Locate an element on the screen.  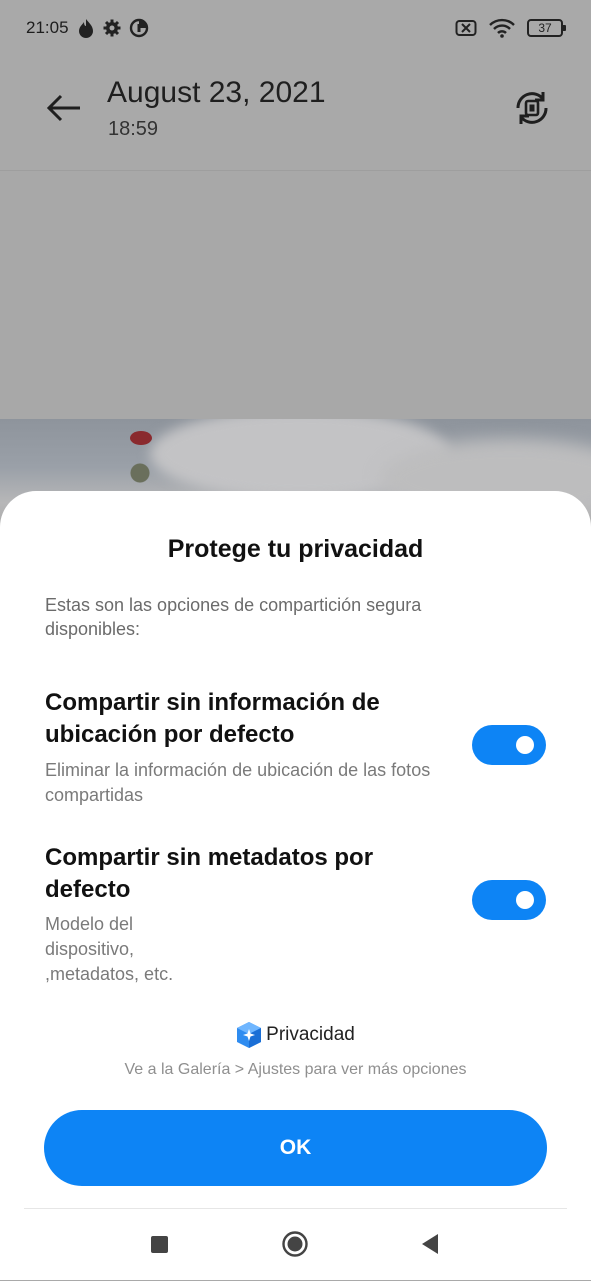
option-metadata-title: Compartir sin metadatos por defecto is located at coordinates (209, 873).